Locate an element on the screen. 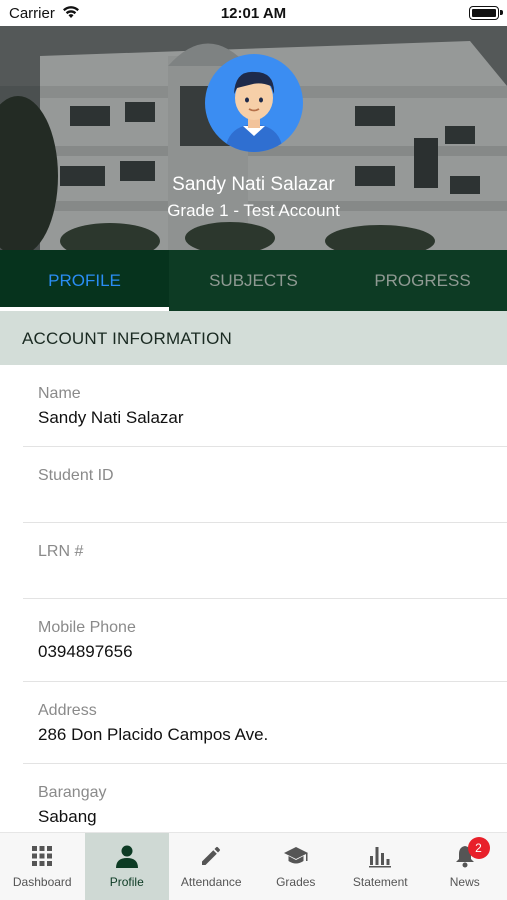  field-label: Barangay is located at coordinates (72, 792).